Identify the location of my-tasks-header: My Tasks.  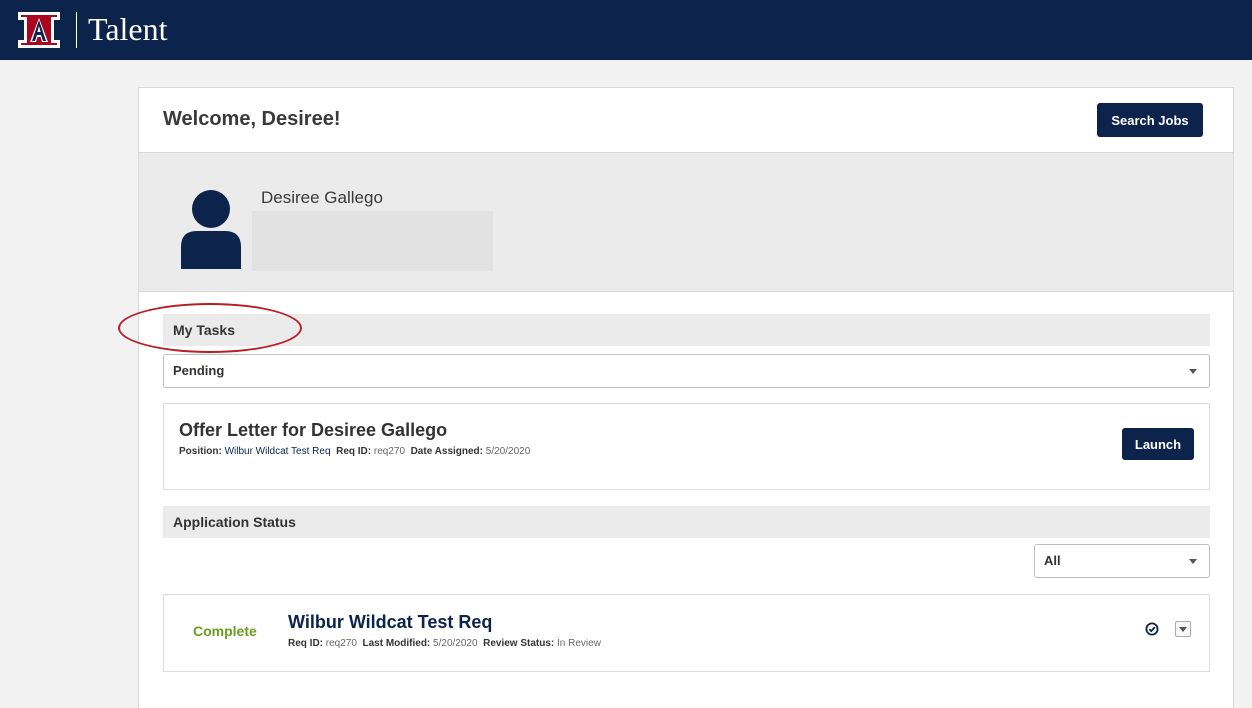
(686, 330).